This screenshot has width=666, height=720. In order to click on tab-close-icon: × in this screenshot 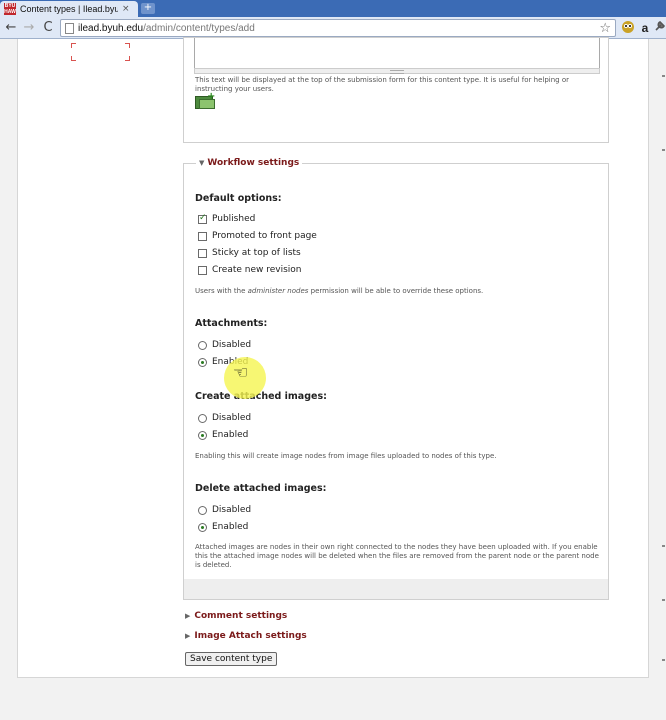, I will do `click(126, 9)`.